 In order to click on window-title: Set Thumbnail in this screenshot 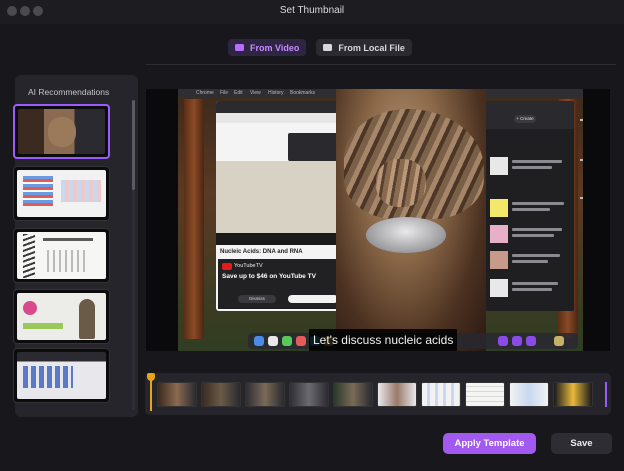, I will do `click(312, 10)`.